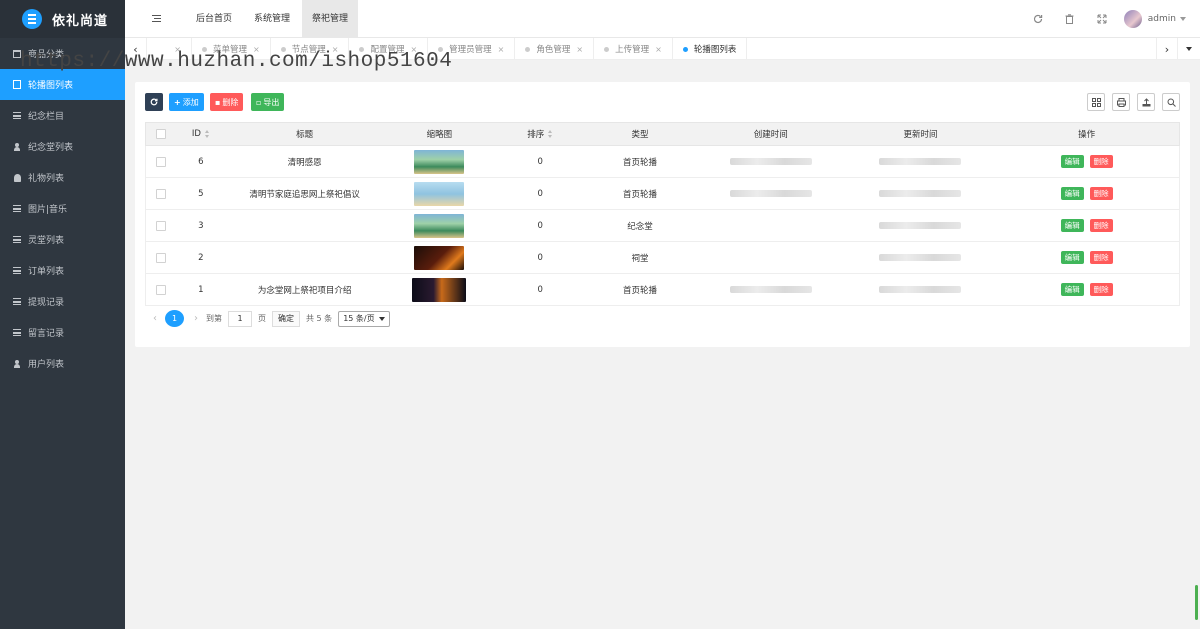  What do you see at coordinates (640, 226) in the screenshot?
I see `row-type: 纪念堂` at bounding box center [640, 226].